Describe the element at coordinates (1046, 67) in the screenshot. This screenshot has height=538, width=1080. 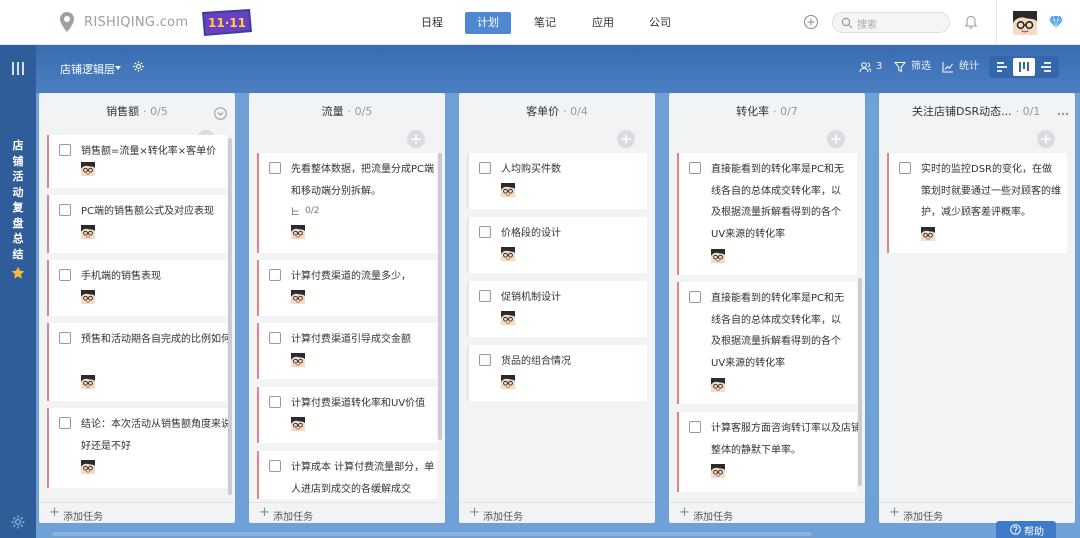
I see `list-view-button` at that location.